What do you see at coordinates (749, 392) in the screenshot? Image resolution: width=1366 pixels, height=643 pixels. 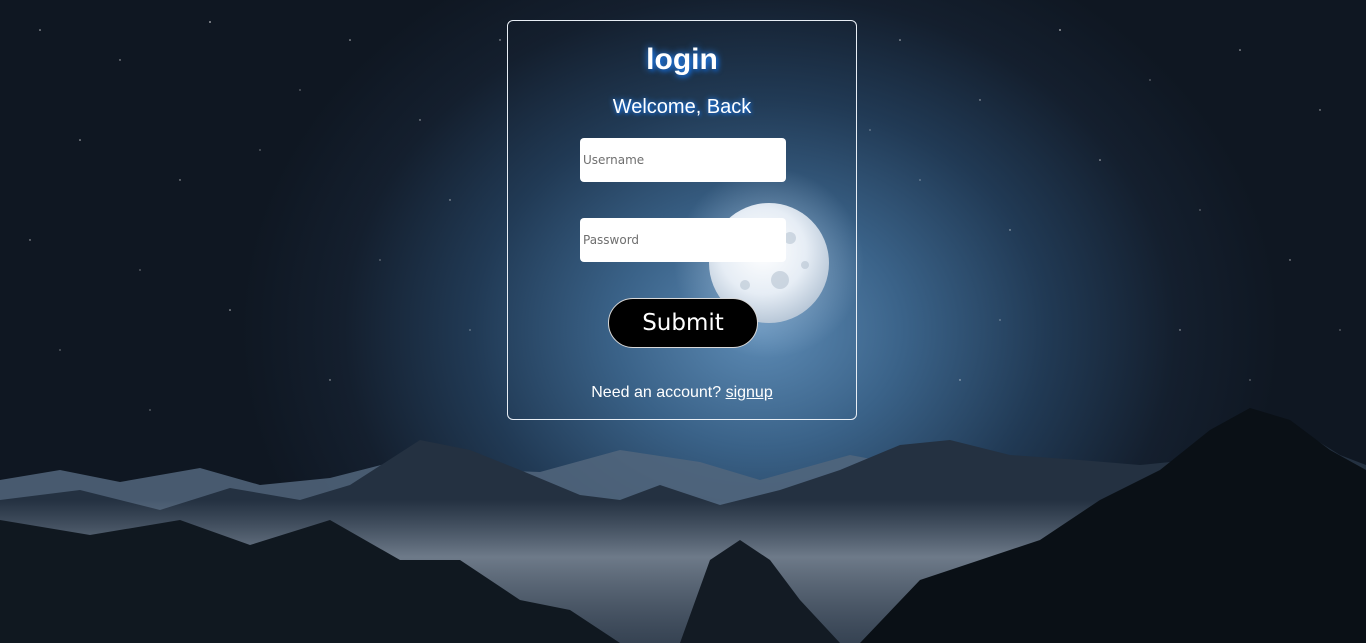 I see `signup-link: signup` at bounding box center [749, 392].